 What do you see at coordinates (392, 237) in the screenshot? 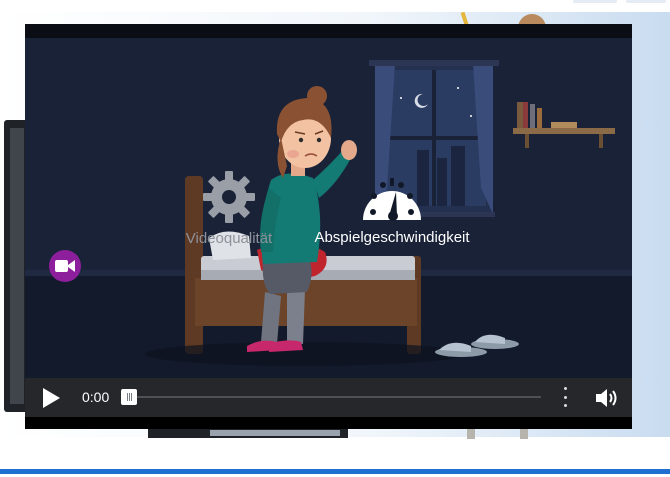
I see `playback-speed-label: Abspielgeschwindigkeit` at bounding box center [392, 237].